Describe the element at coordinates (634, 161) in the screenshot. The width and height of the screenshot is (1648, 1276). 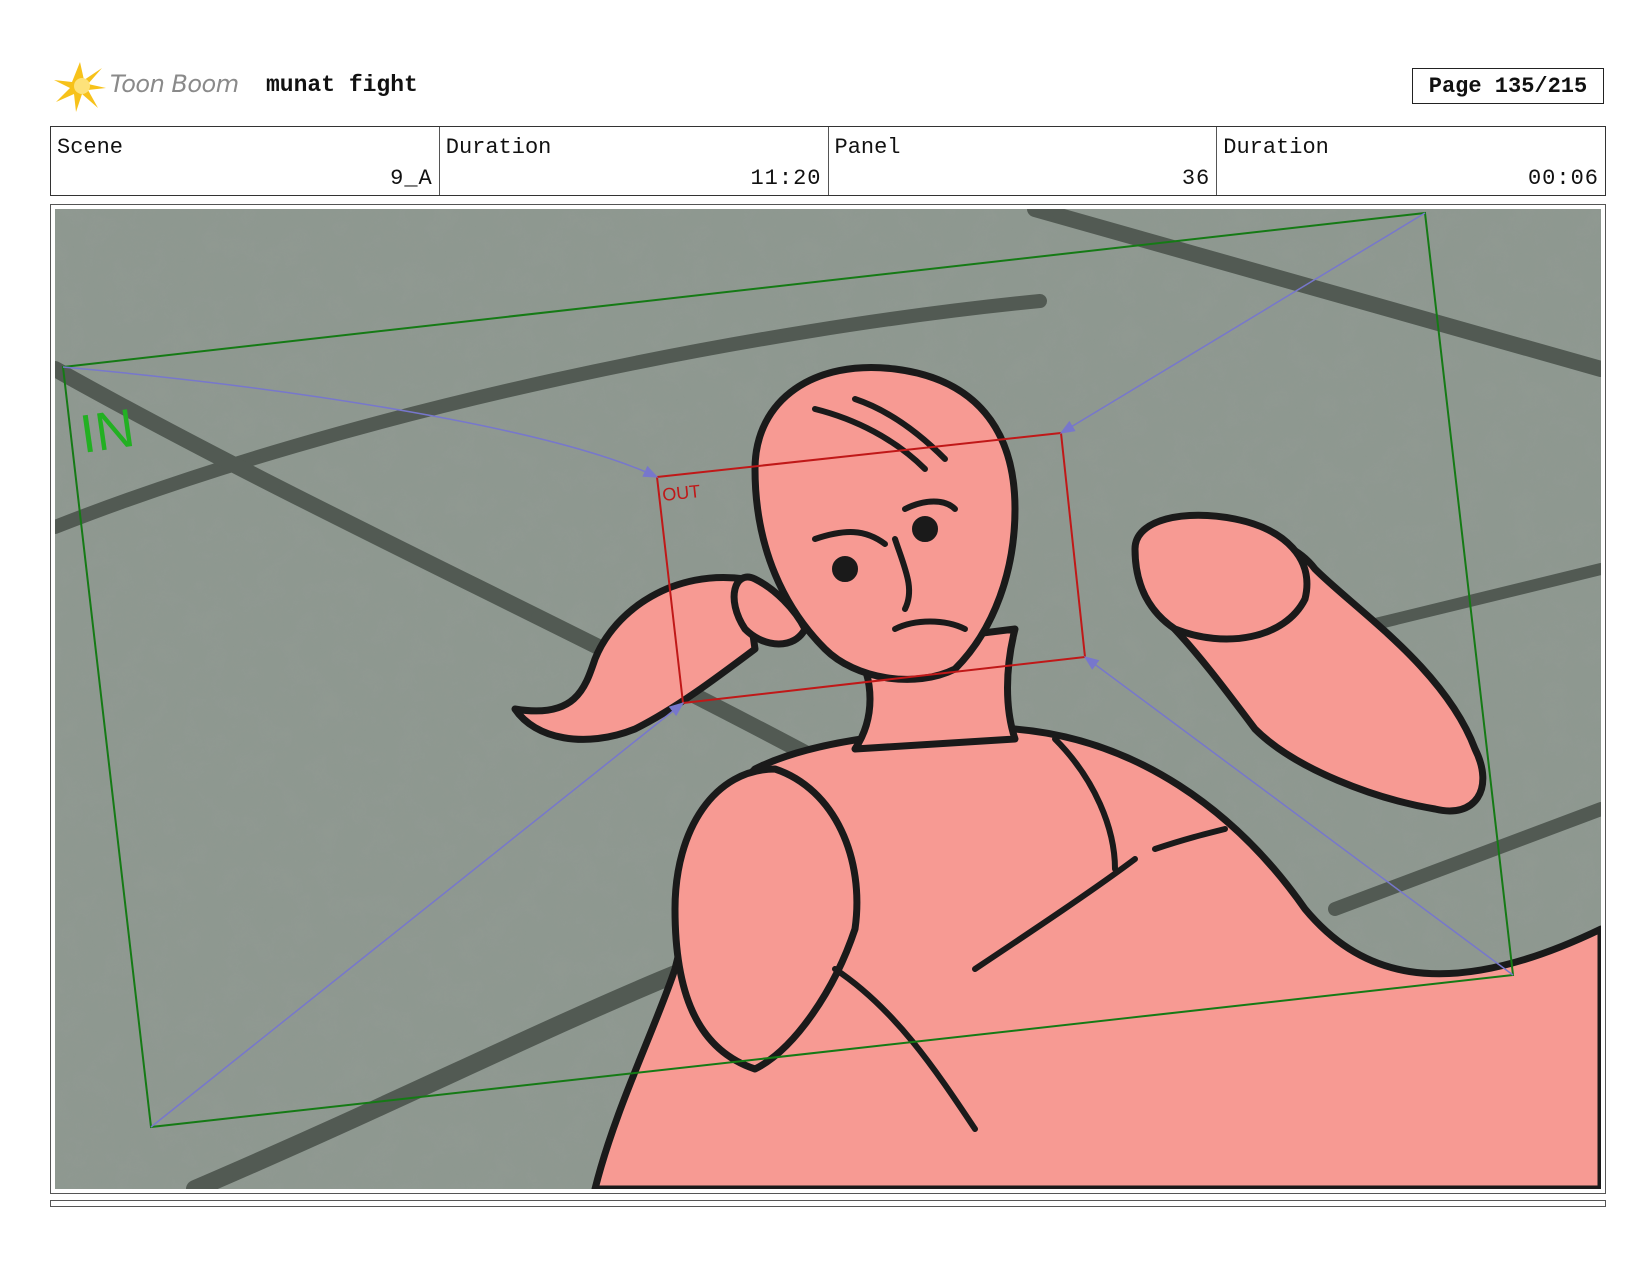
I see `scene-duration-cell: Duration 11:20` at that location.